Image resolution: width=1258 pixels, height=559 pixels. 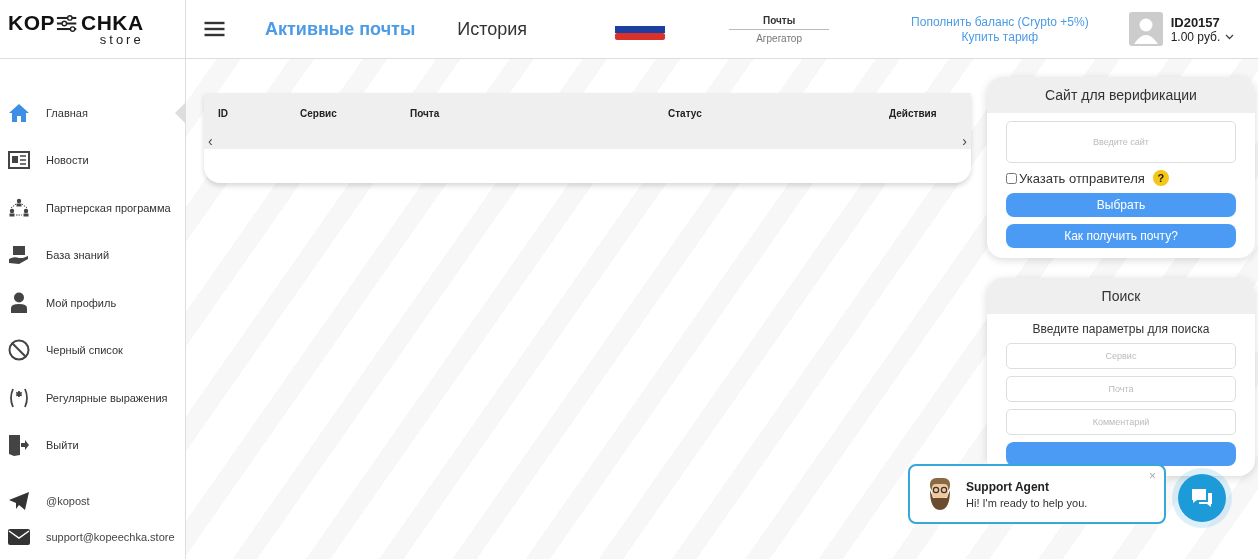 What do you see at coordinates (1160, 178) in the screenshot?
I see `help-badge: ?` at bounding box center [1160, 178].